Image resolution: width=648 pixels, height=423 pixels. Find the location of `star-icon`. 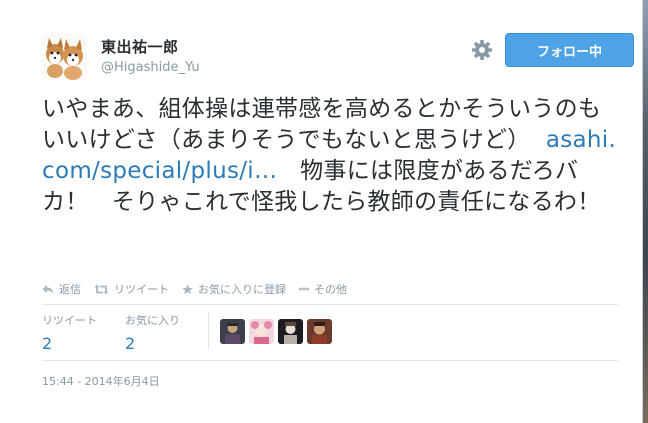

star-icon is located at coordinates (187, 288).